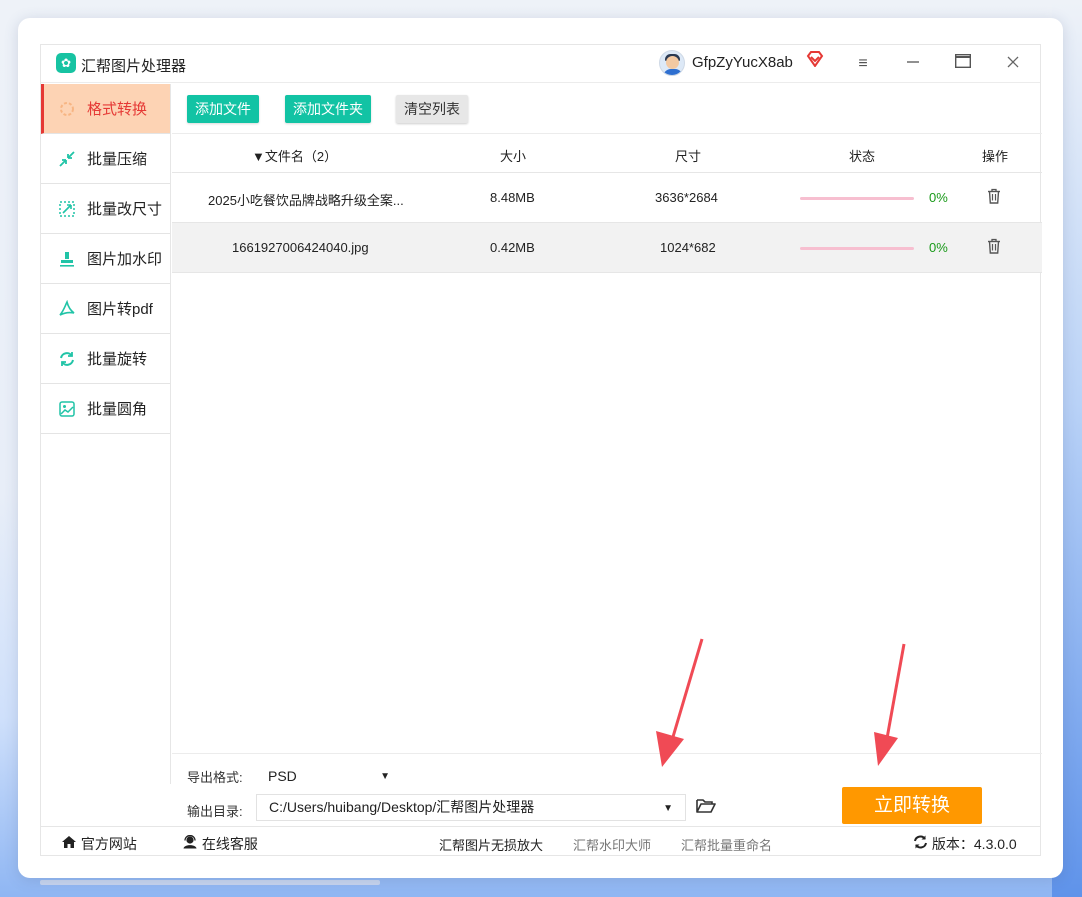  I want to click on format-convert-icon, so click(67, 109).